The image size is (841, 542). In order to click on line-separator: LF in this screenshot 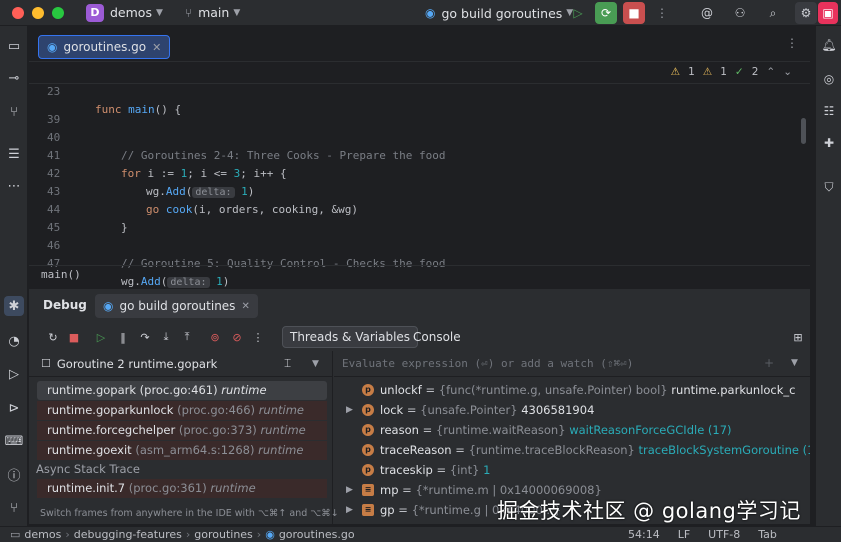, I will do `click(684, 534)`.